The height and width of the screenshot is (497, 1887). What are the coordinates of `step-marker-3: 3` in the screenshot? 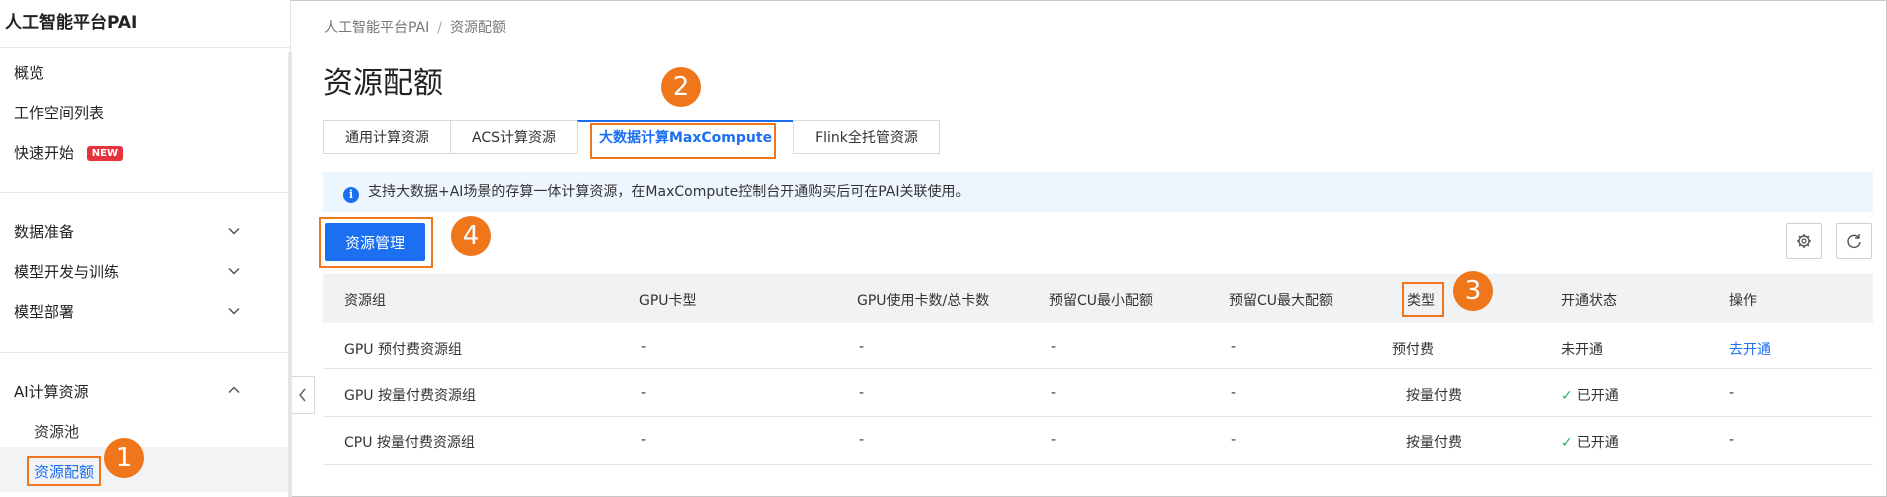 It's located at (1473, 291).